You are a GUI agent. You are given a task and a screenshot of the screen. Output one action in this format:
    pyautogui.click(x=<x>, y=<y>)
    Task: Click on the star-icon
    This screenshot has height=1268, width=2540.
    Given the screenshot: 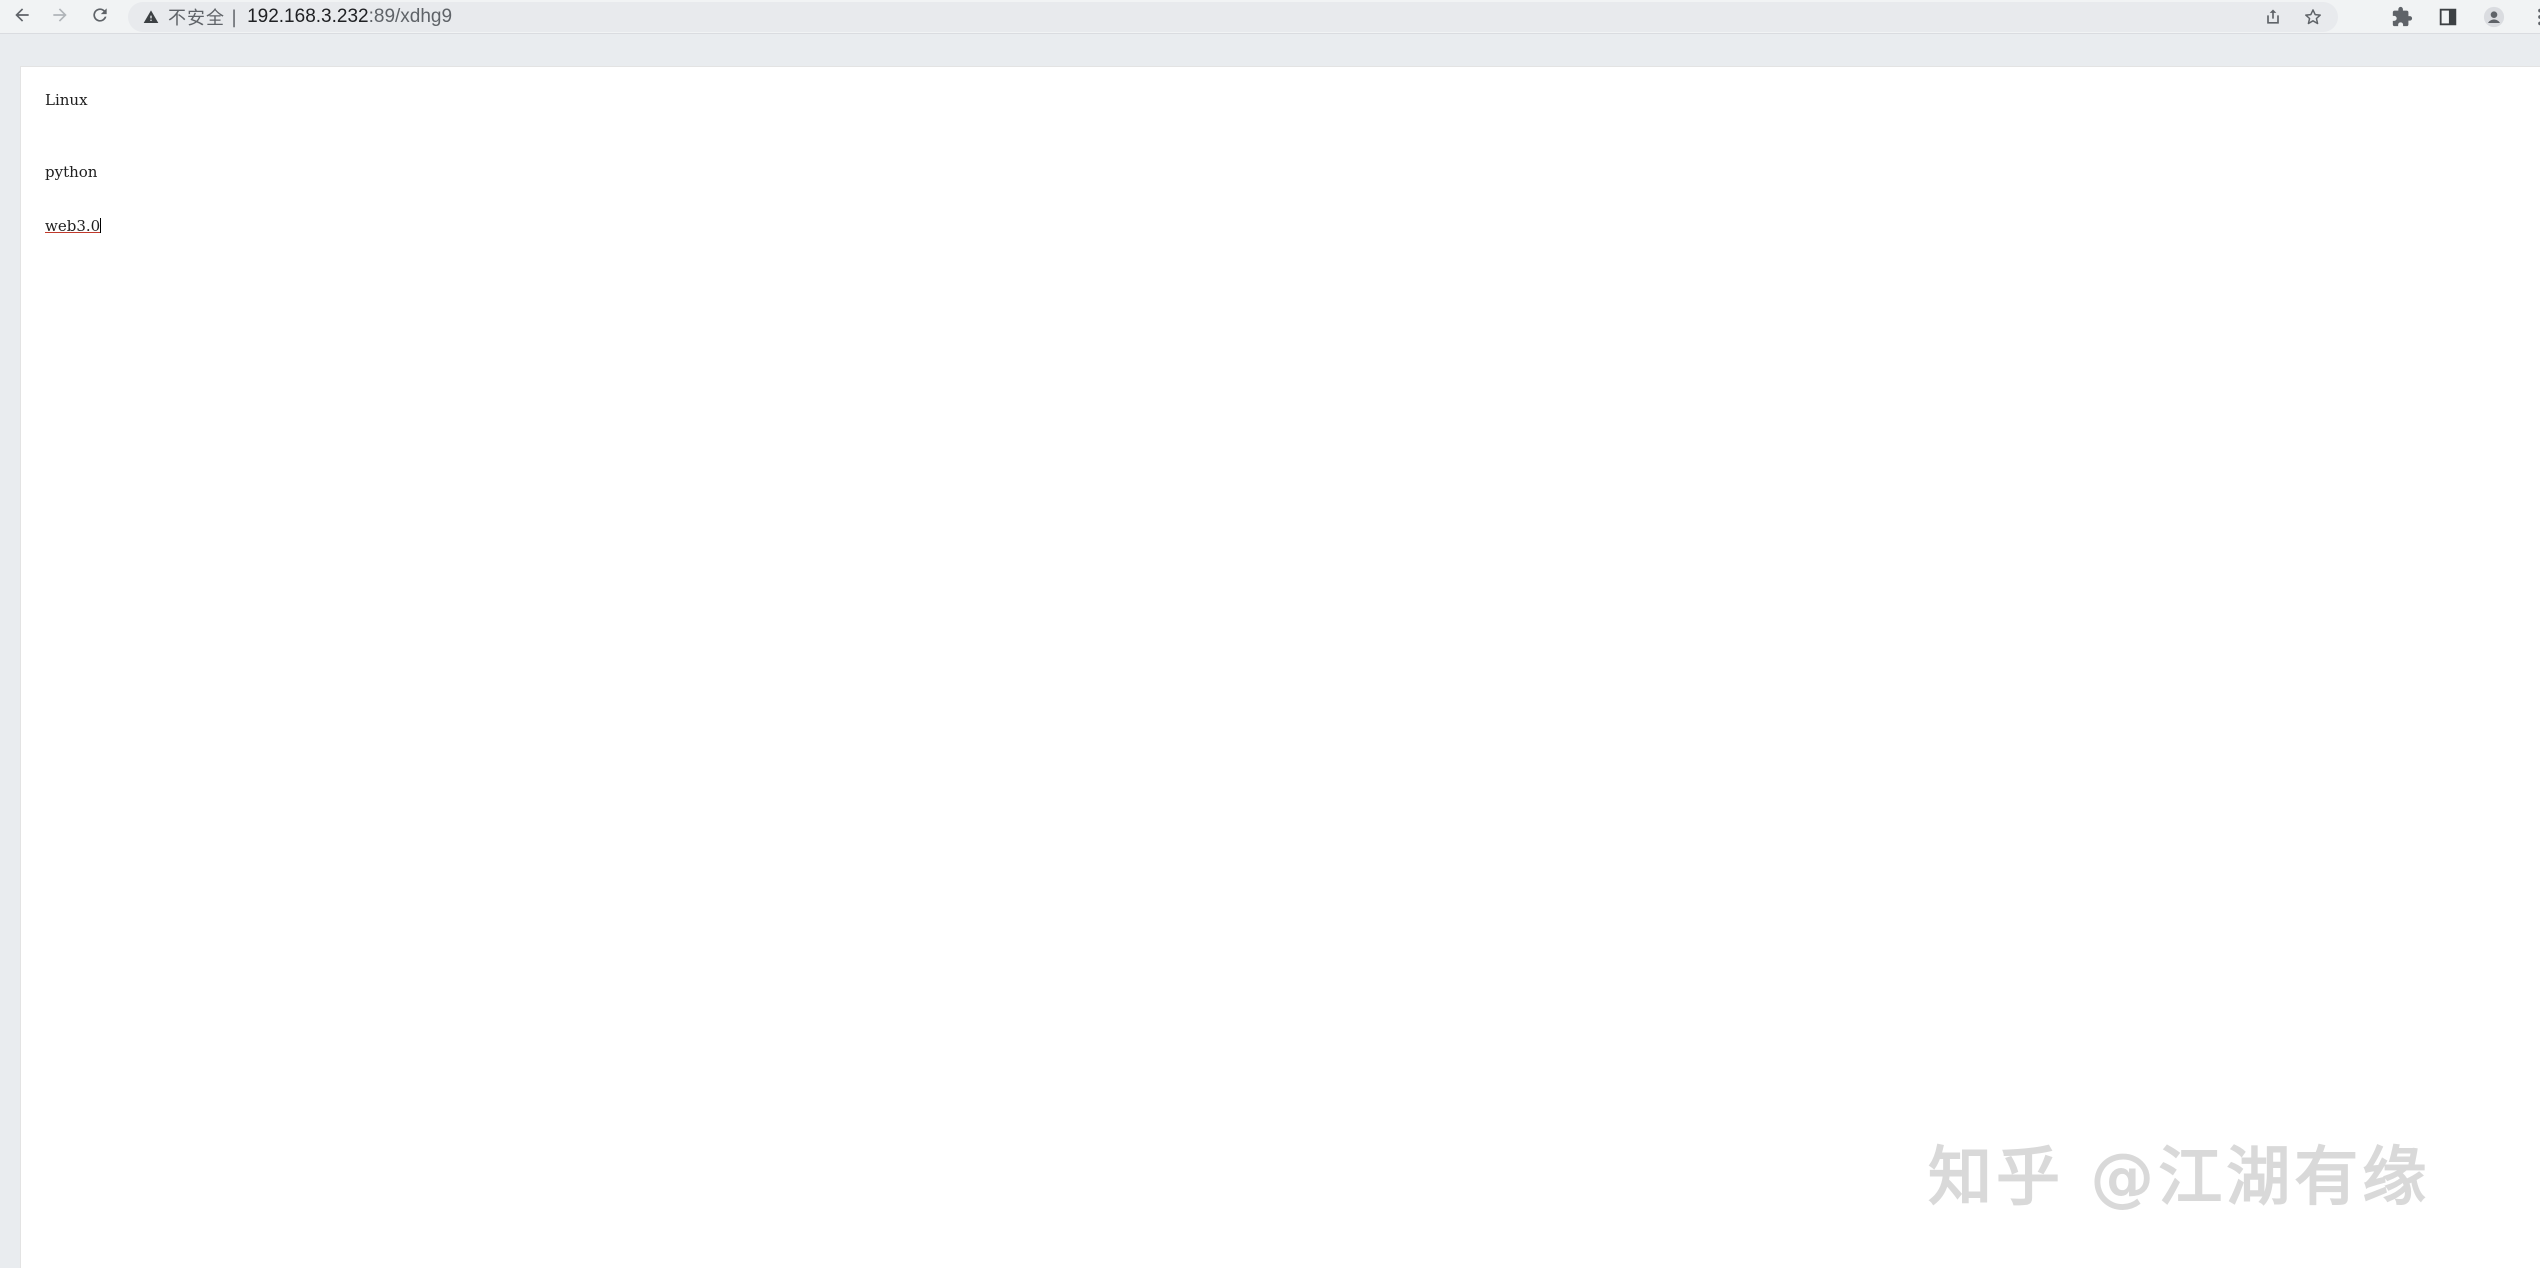 What is the action you would take?
    pyautogui.click(x=2313, y=17)
    